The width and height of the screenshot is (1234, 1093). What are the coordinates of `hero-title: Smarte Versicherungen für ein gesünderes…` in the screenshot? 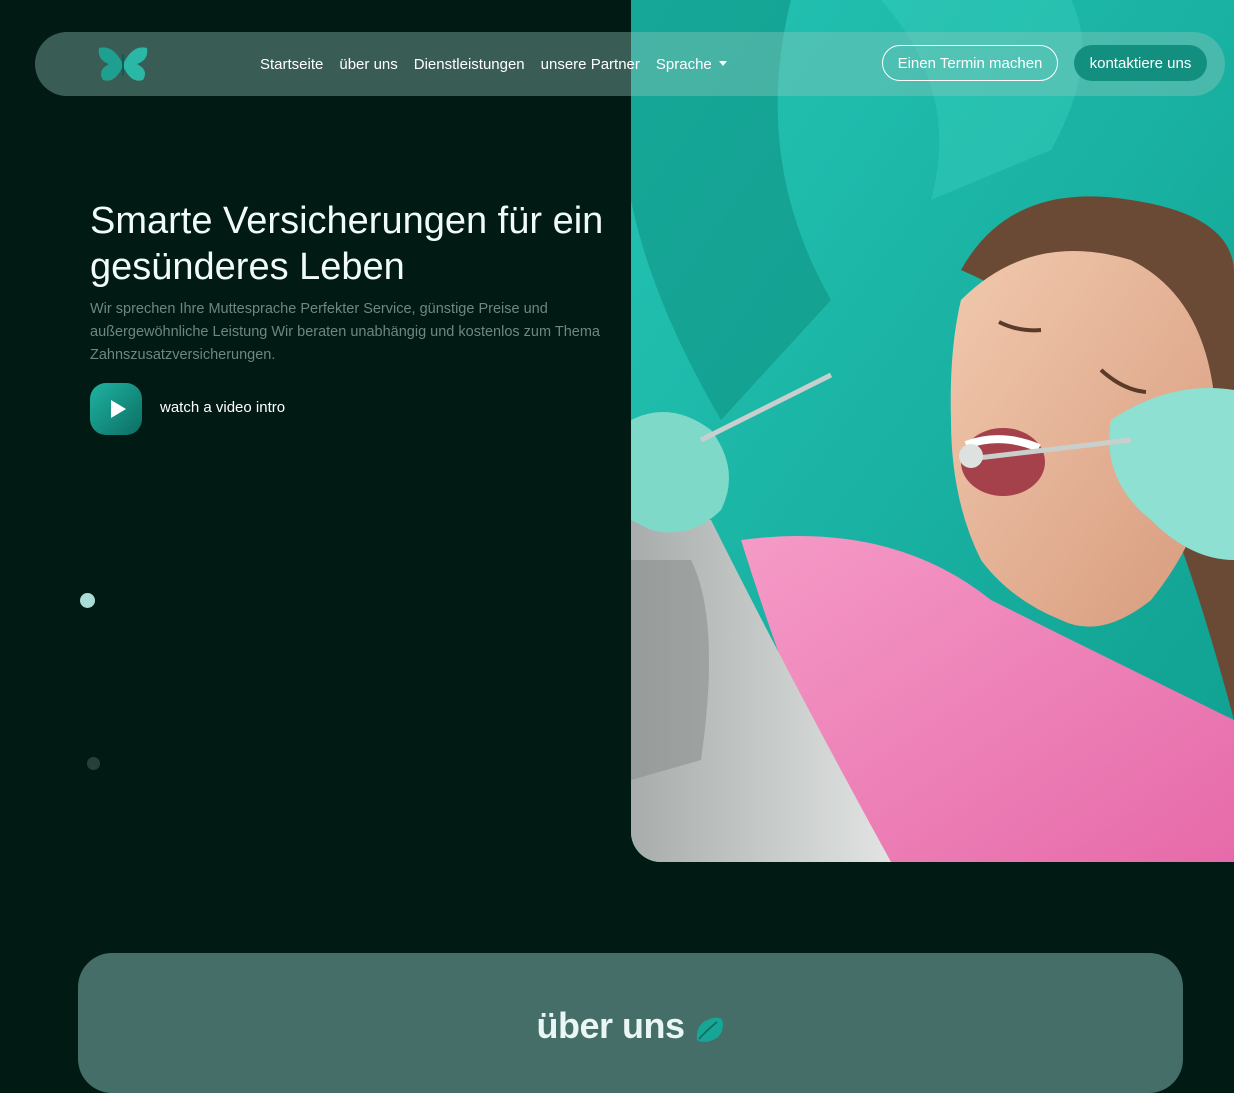 It's located at (347, 244).